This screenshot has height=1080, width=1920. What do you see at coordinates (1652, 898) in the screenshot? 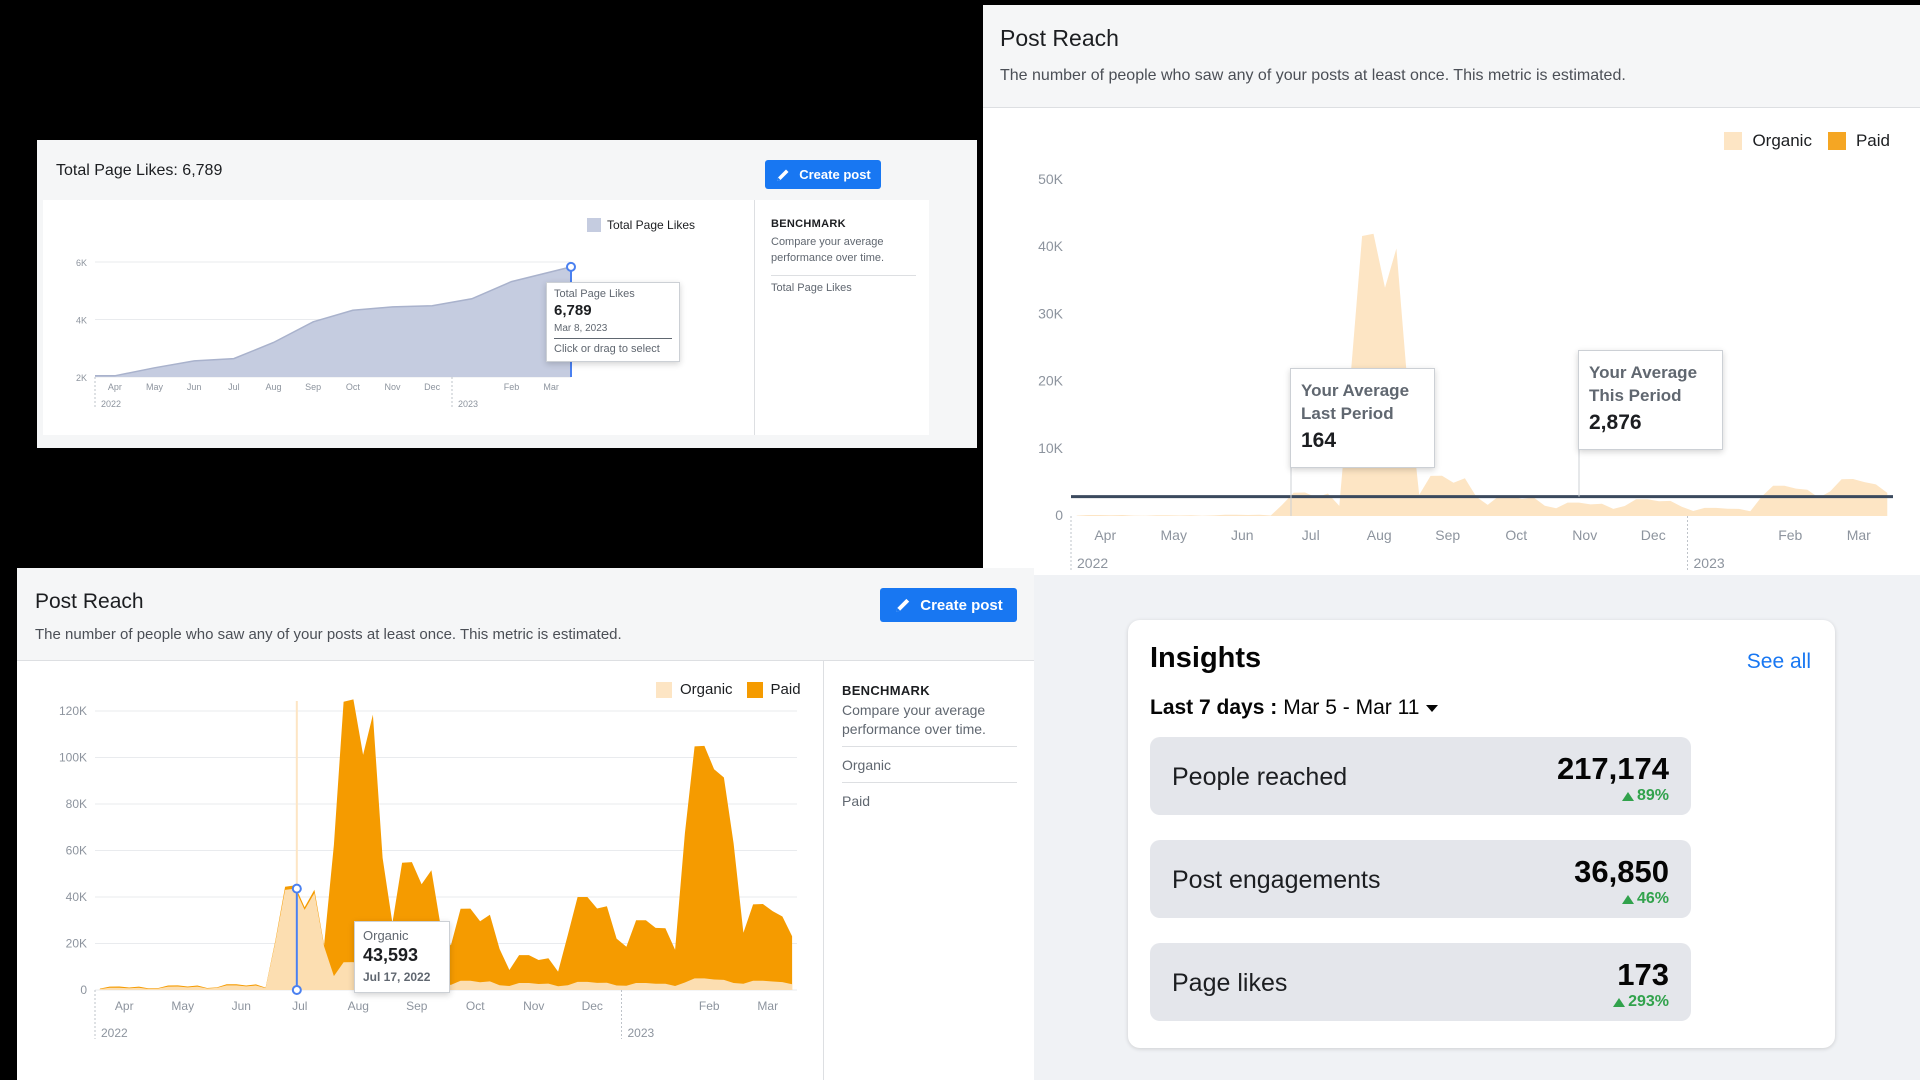
I see `metric-change-value: 46%` at bounding box center [1652, 898].